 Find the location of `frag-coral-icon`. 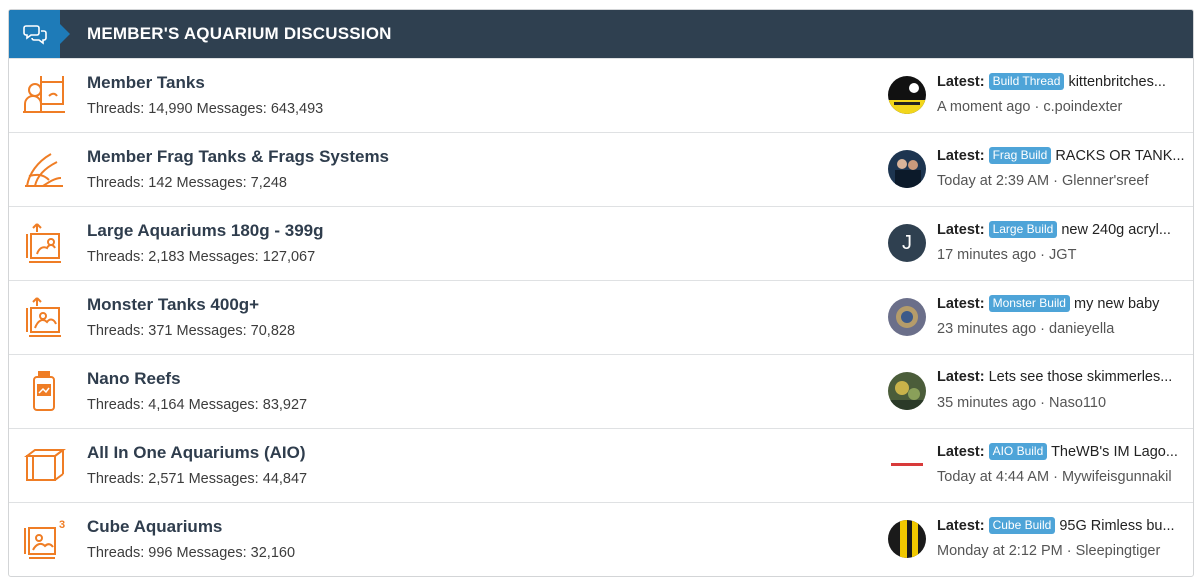

frag-coral-icon is located at coordinates (44, 169).